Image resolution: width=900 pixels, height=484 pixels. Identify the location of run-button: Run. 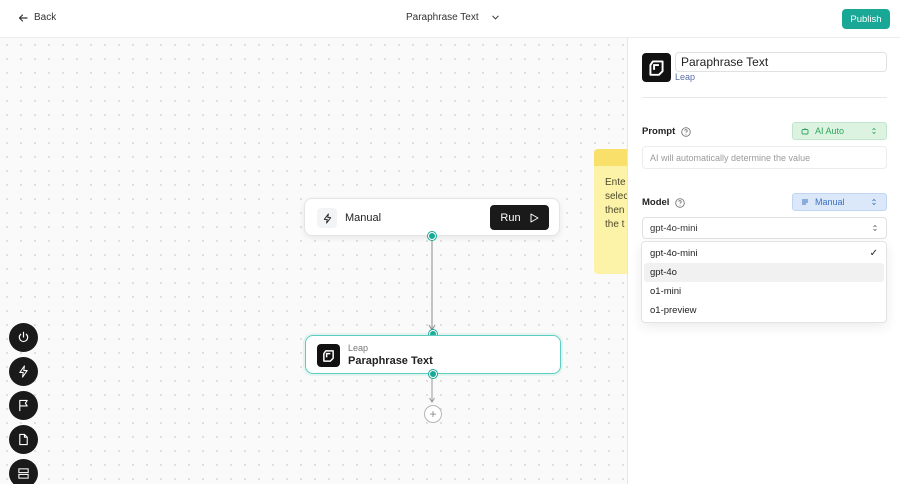
(519, 217).